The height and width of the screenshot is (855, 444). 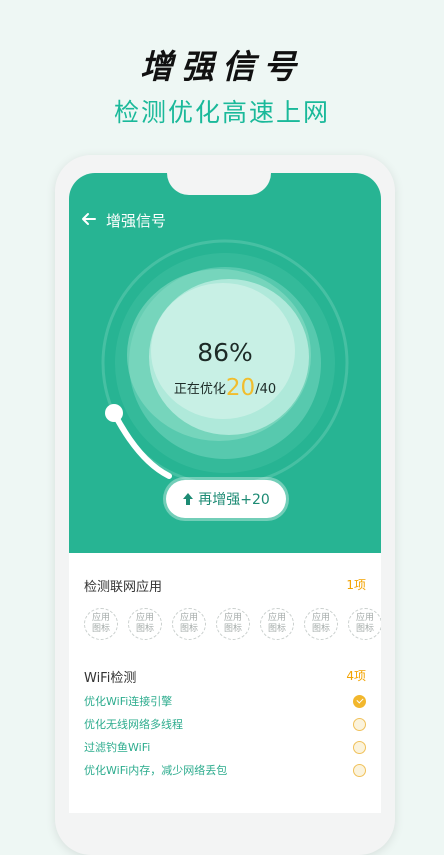 I want to click on wifi-check-item: 优化WiFi连接引擎, so click(x=225, y=701).